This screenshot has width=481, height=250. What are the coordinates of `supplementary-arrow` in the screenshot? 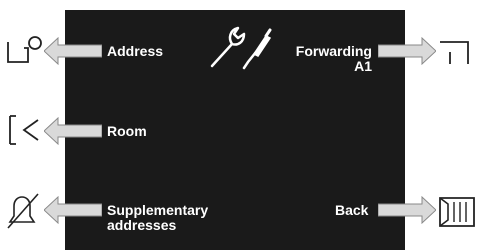 It's located at (73, 210).